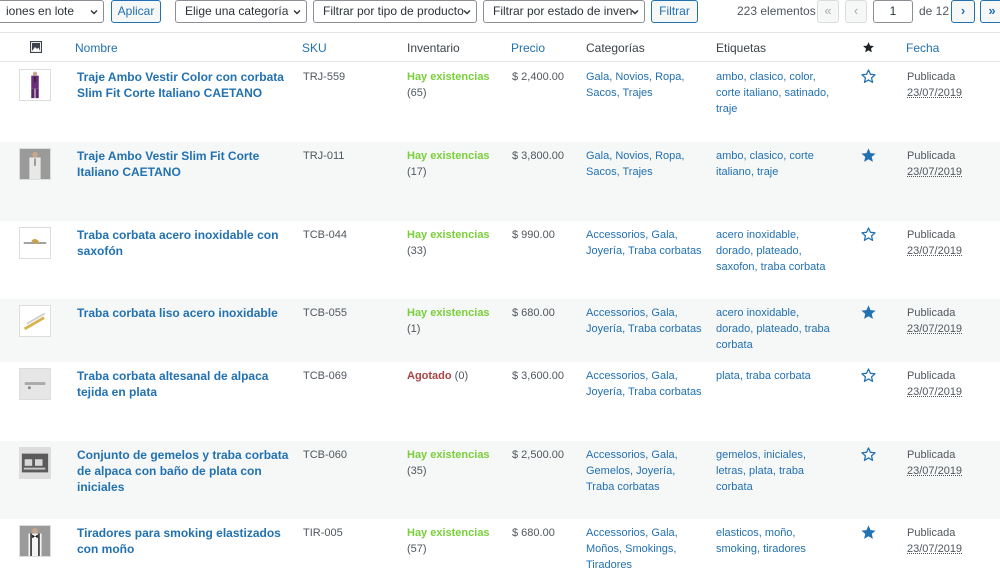 The height and width of the screenshot is (583, 1000). Describe the element at coordinates (324, 77) in the screenshot. I see `product-sku: TRJ-559` at that location.